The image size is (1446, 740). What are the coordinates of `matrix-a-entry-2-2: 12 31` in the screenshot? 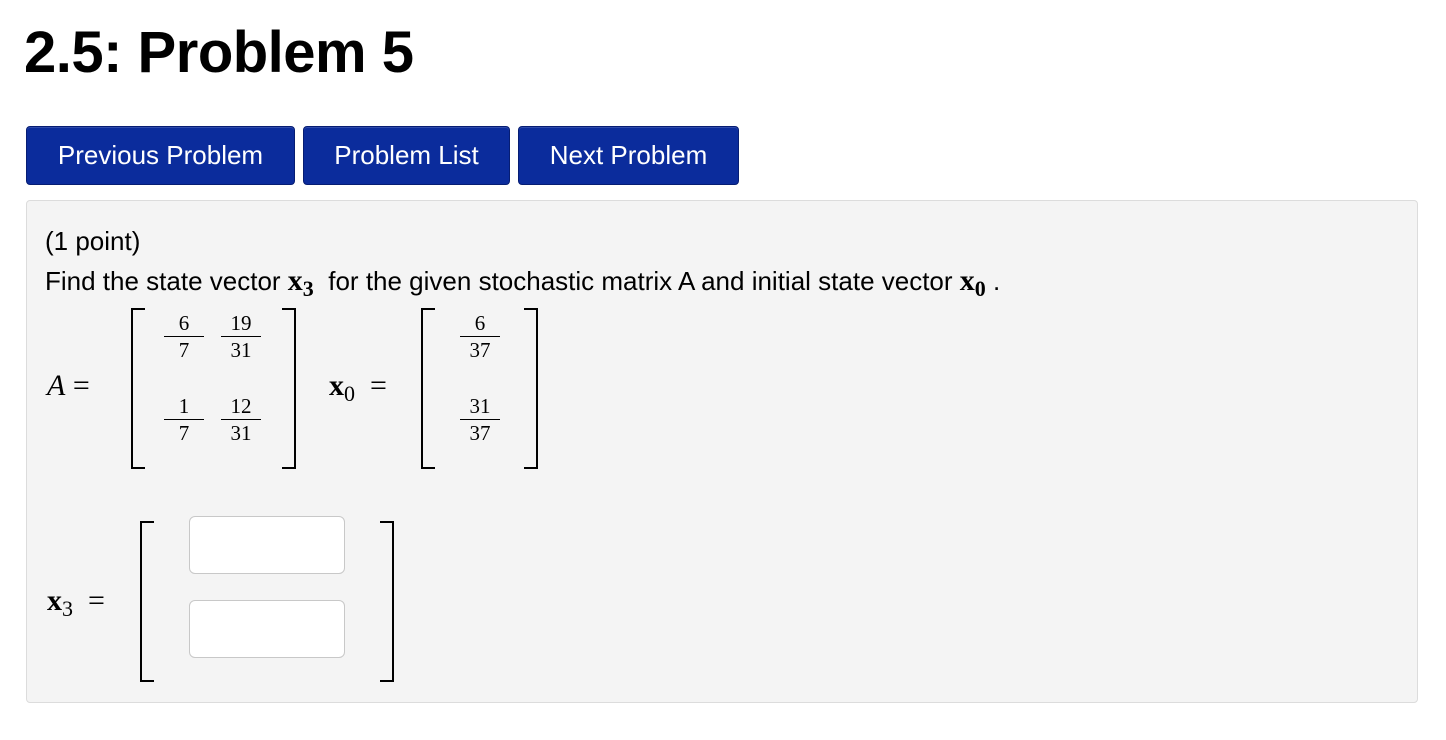 It's located at (241, 419).